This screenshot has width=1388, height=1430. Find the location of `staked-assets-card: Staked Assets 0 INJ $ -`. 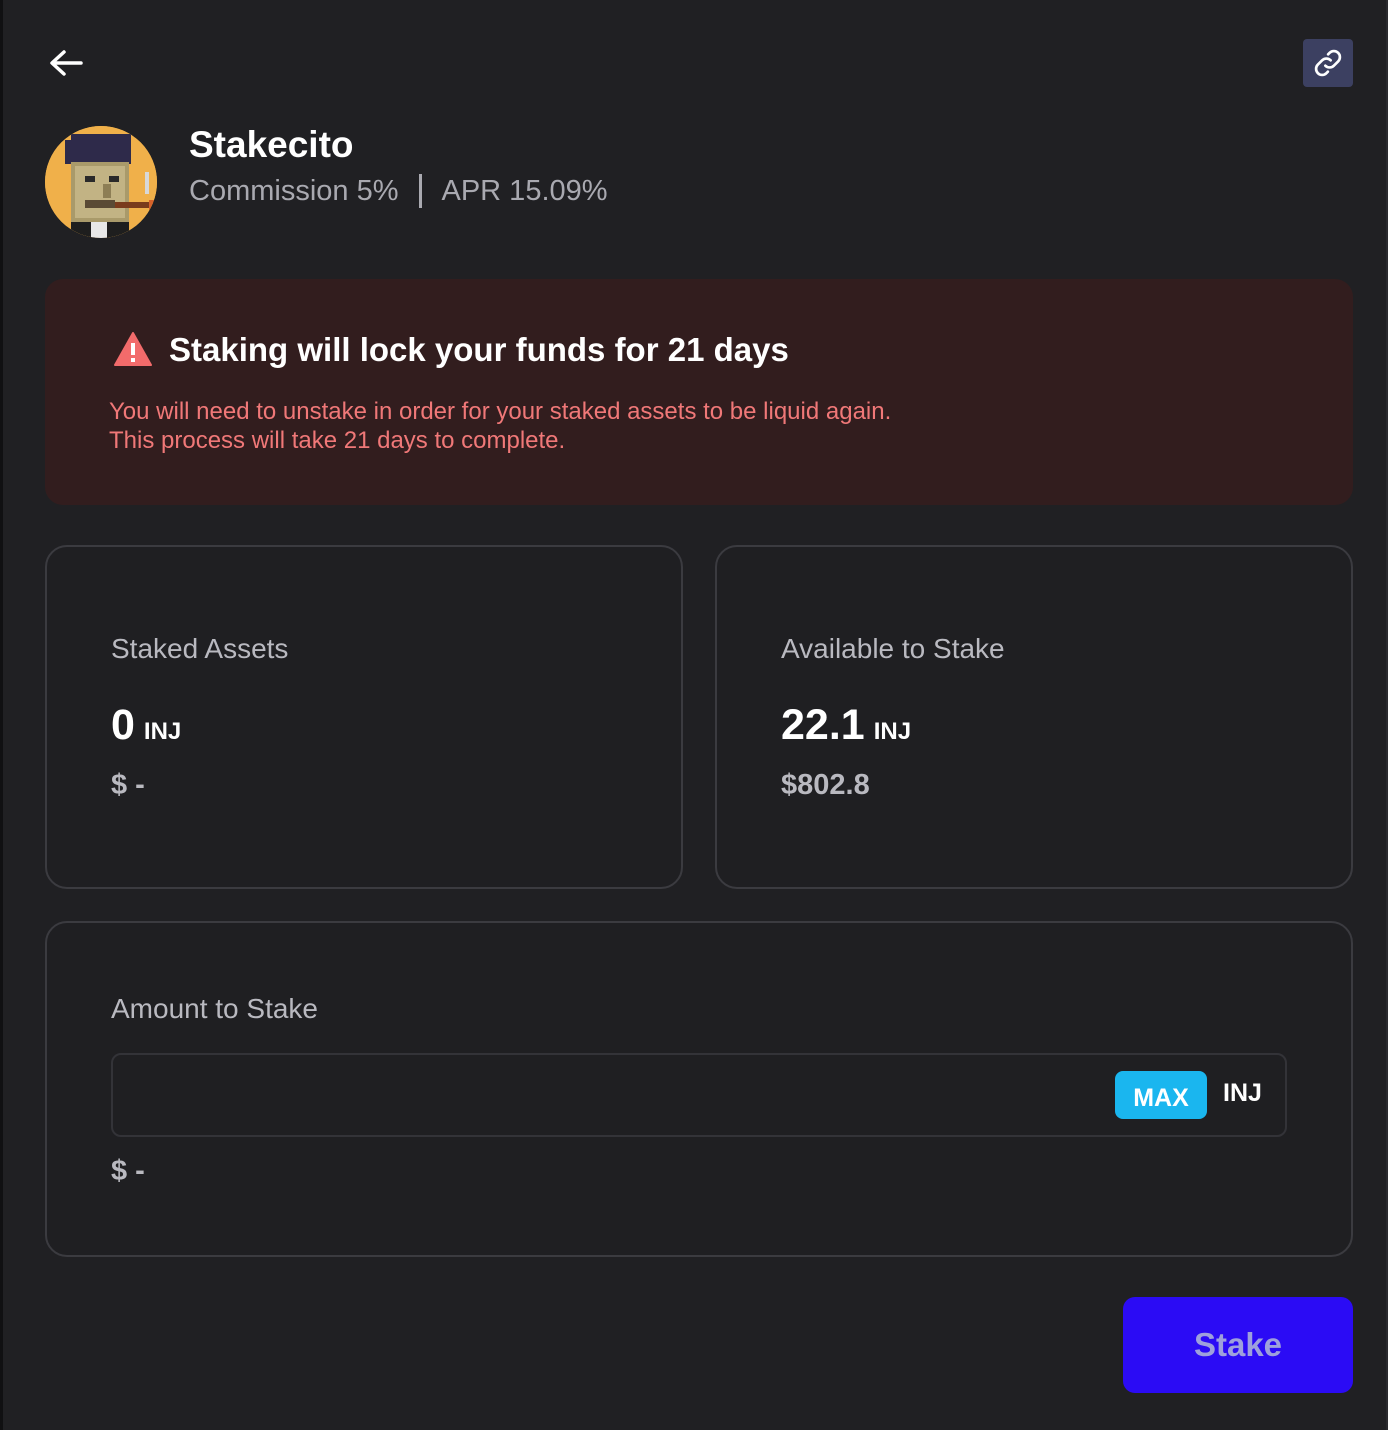

staked-assets-card: Staked Assets 0 INJ $ - is located at coordinates (364, 717).